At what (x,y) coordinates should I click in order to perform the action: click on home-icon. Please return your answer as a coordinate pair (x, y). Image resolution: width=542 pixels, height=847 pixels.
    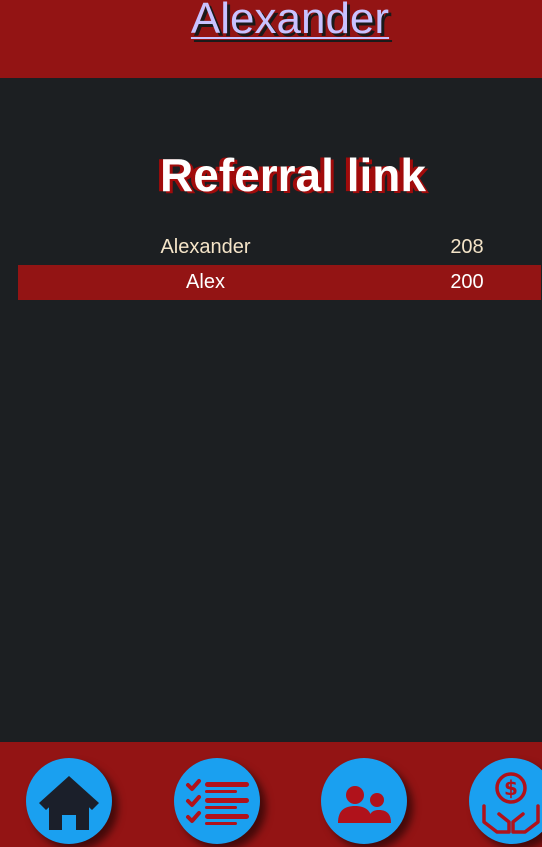
    Looking at the image, I should click on (69, 803).